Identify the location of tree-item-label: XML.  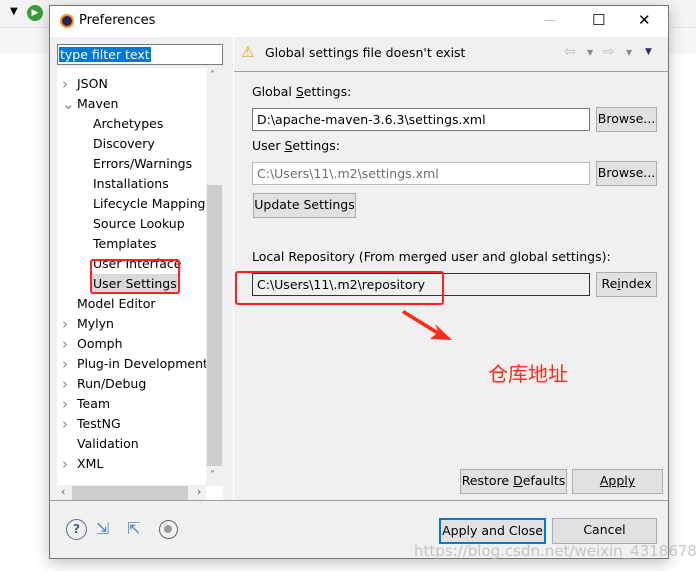
(90, 463).